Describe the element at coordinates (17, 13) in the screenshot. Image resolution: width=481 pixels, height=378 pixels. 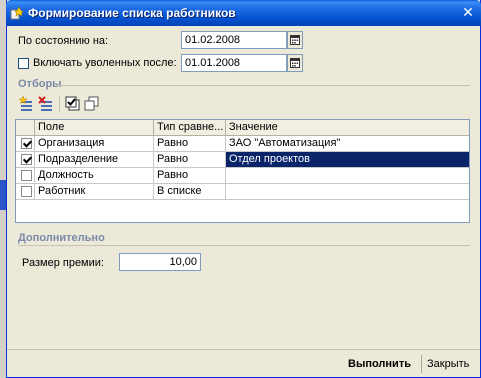
I see `app-icon` at that location.